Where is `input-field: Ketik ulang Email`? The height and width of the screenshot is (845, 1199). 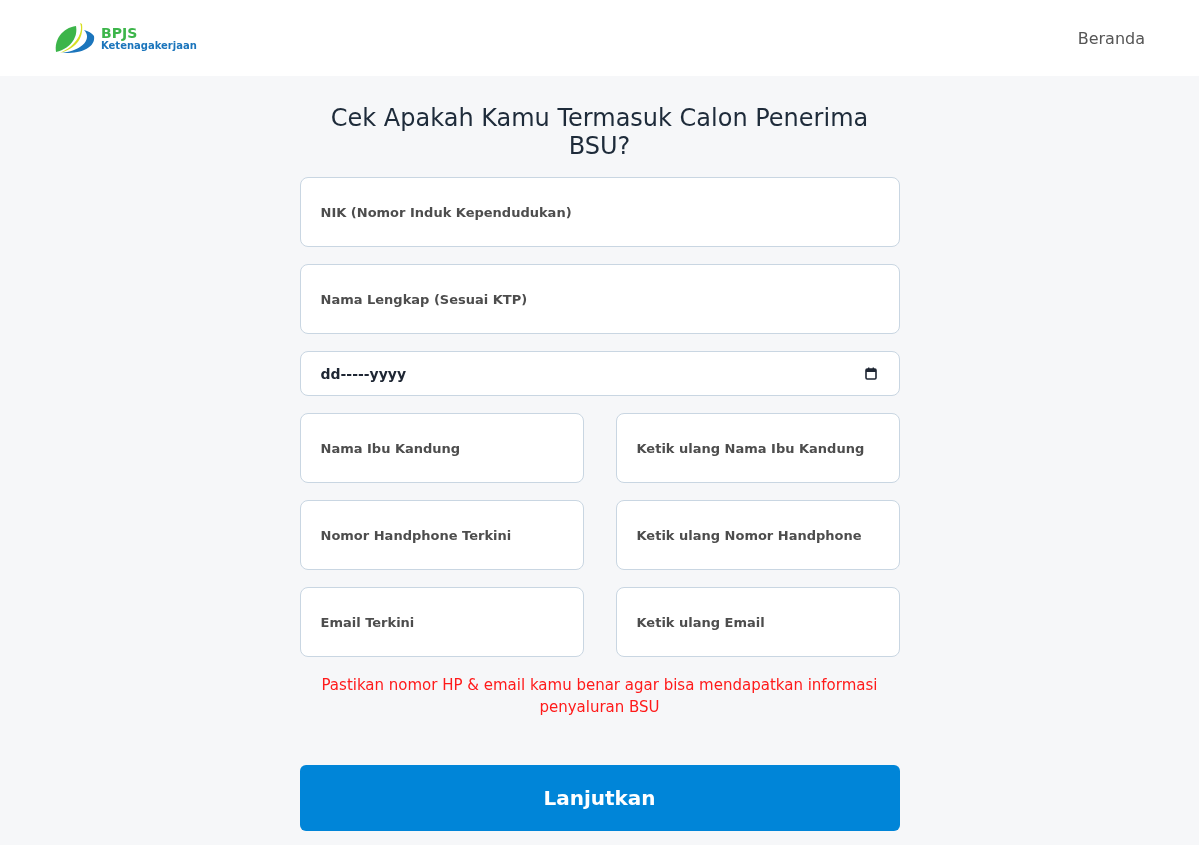
input-field: Ketik ulang Email is located at coordinates (757, 622).